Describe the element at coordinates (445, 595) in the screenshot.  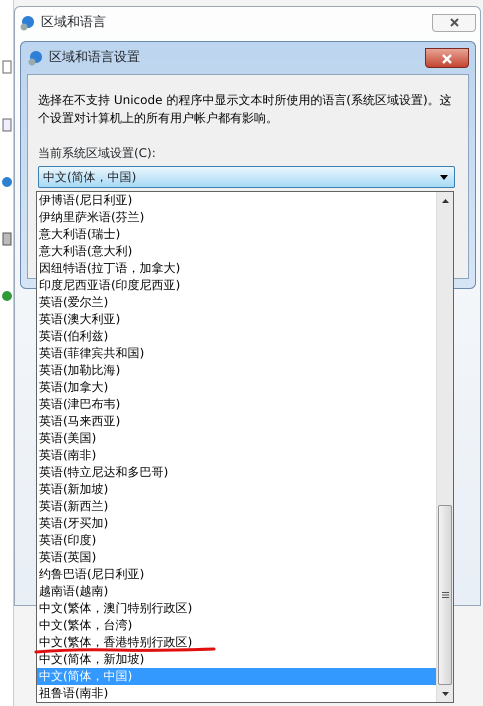
I see `scrollbar-thumb` at that location.